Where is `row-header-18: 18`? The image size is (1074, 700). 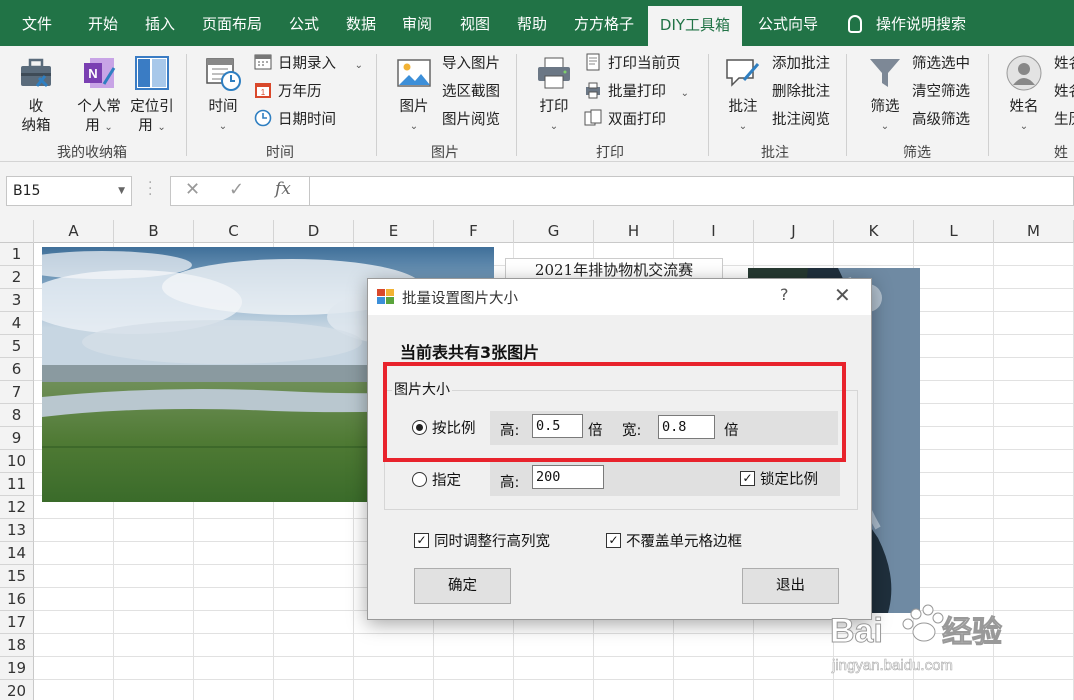 row-header-18: 18 is located at coordinates (17, 645).